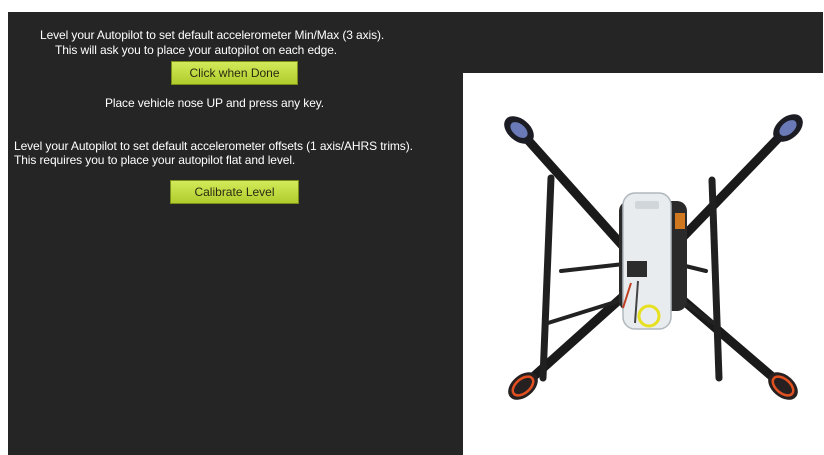 The height and width of the screenshot is (455, 824). Describe the element at coordinates (715, 279) in the screenshot. I see `landing-leg-right` at that location.